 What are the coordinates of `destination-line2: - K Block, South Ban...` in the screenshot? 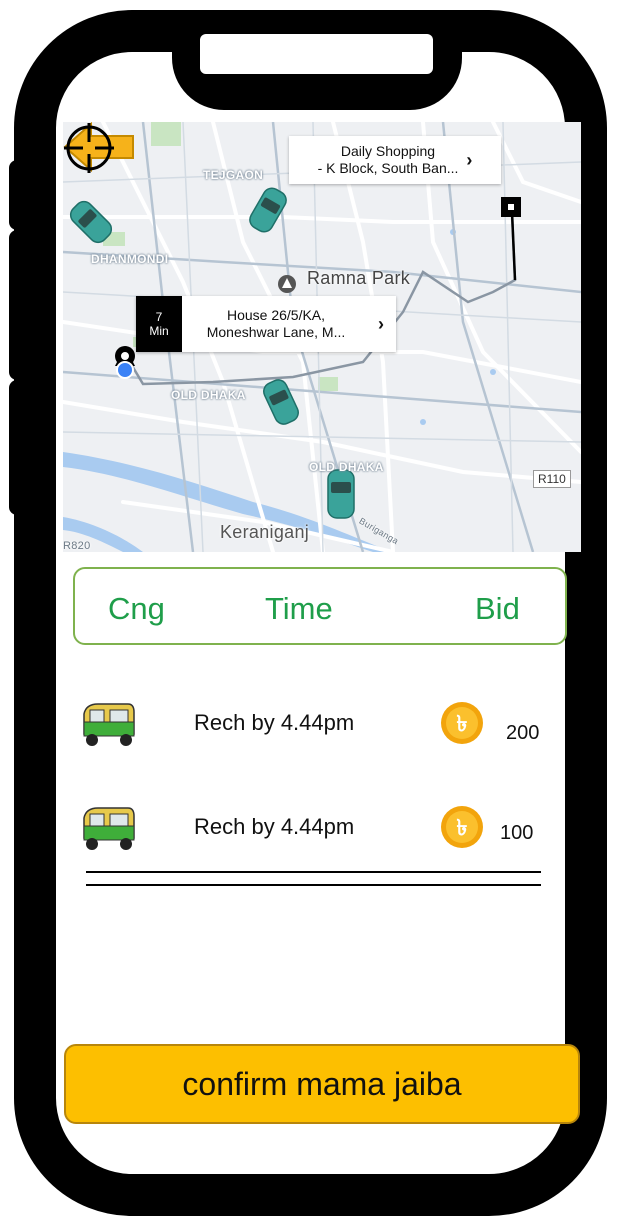 It's located at (388, 168).